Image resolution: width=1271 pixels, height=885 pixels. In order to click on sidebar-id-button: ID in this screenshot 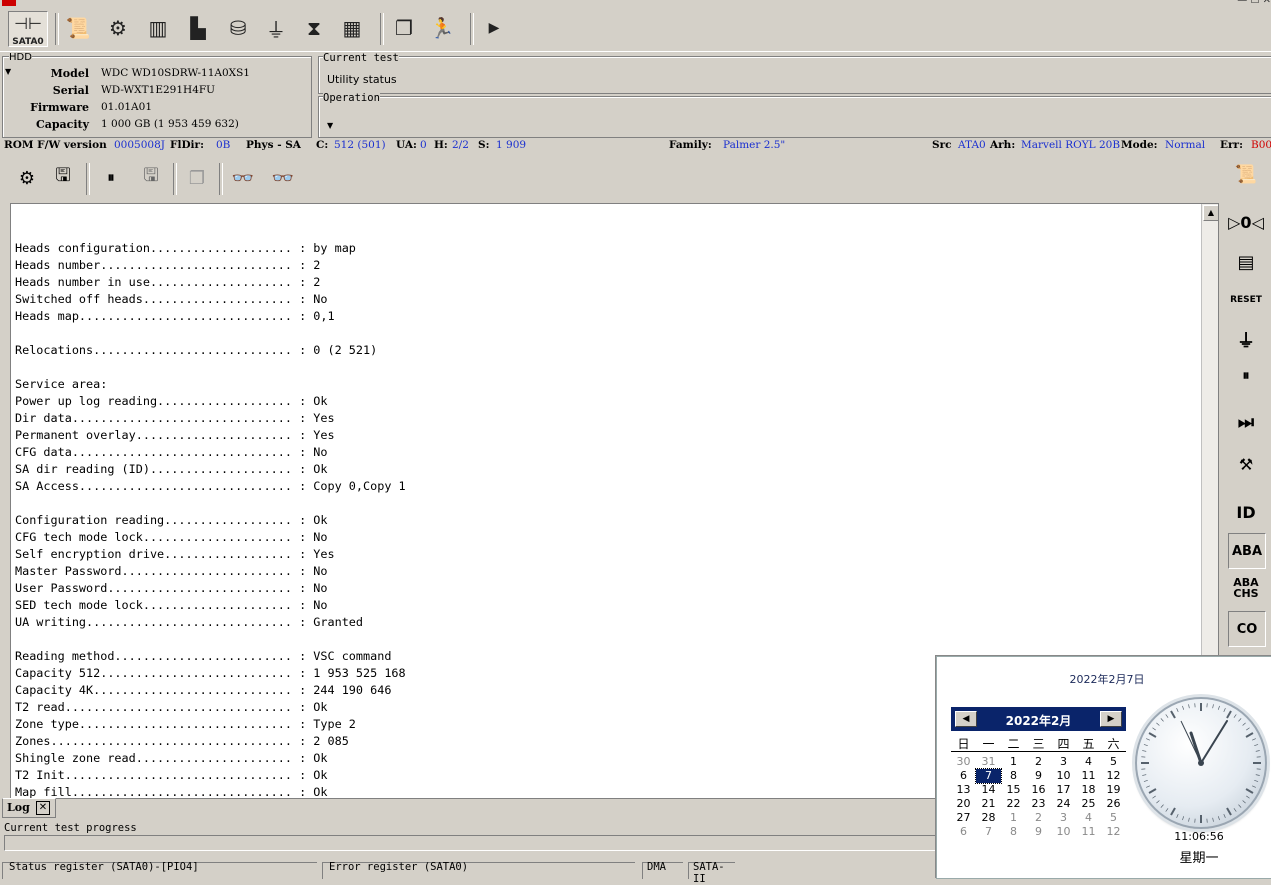, I will do `click(1246, 512)`.